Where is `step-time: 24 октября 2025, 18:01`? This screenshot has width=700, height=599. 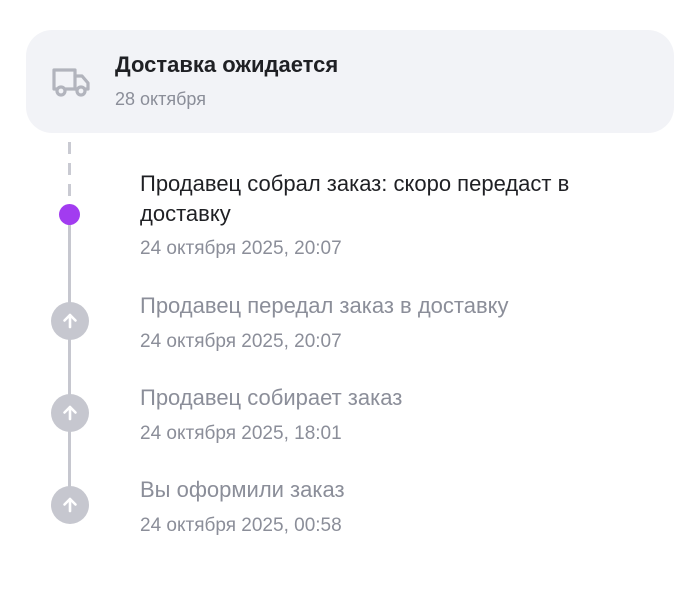
step-time: 24 октября 2025, 18:01 is located at coordinates (241, 433).